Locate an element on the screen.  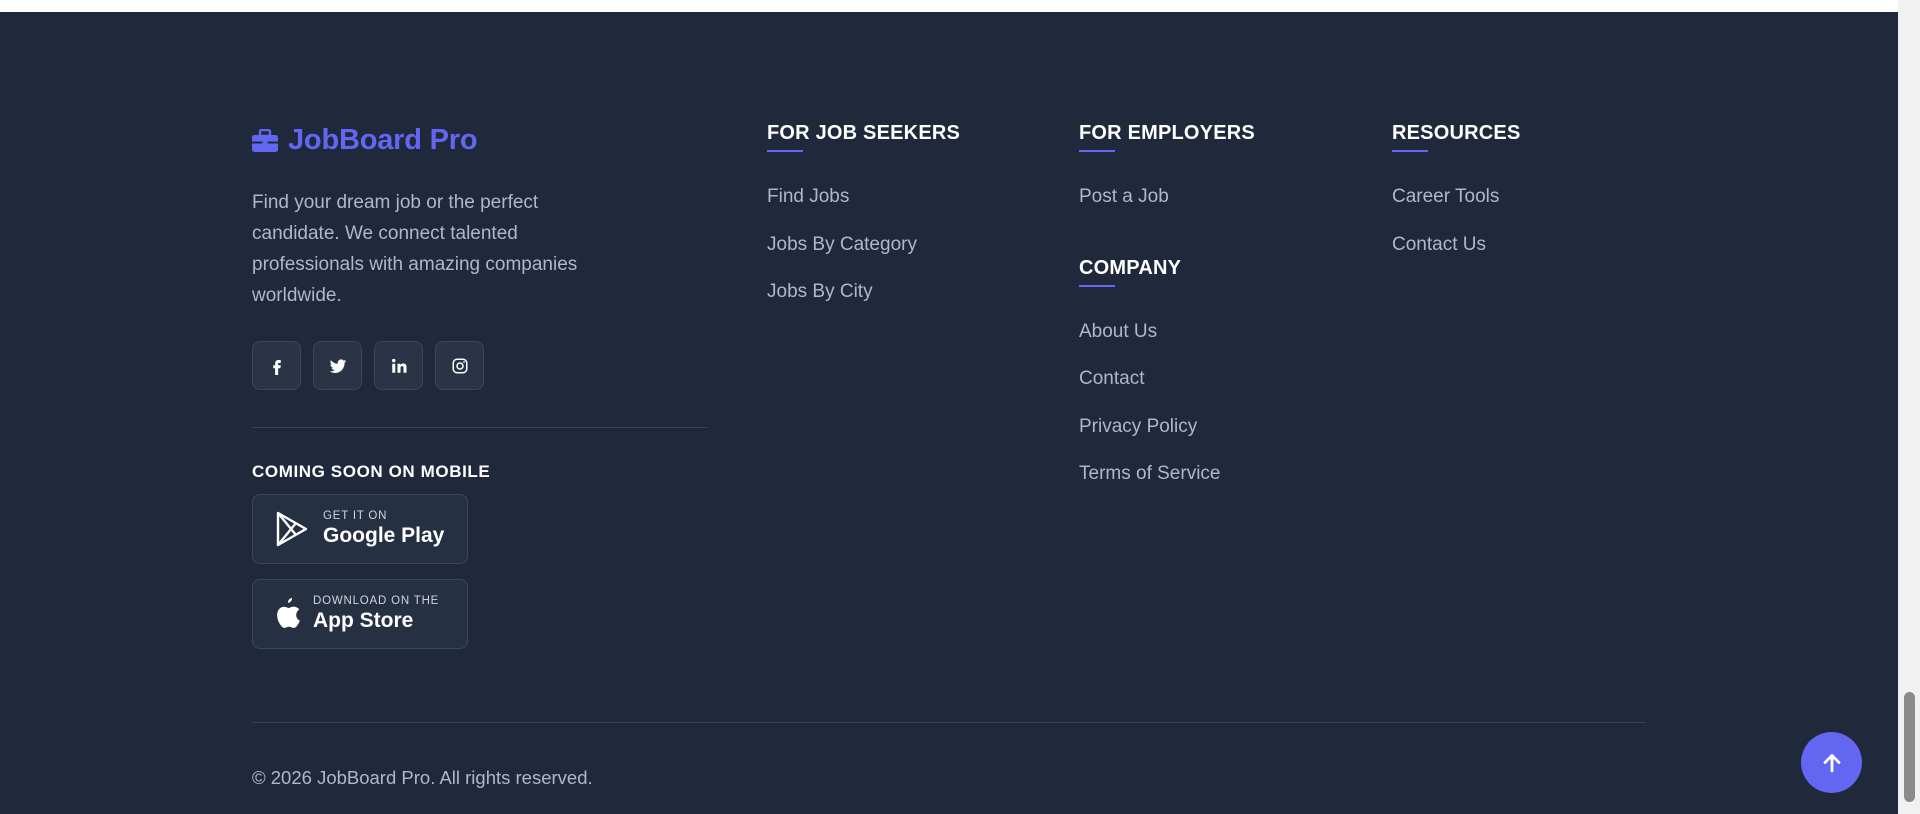
google-play-icon is located at coordinates (292, 529).